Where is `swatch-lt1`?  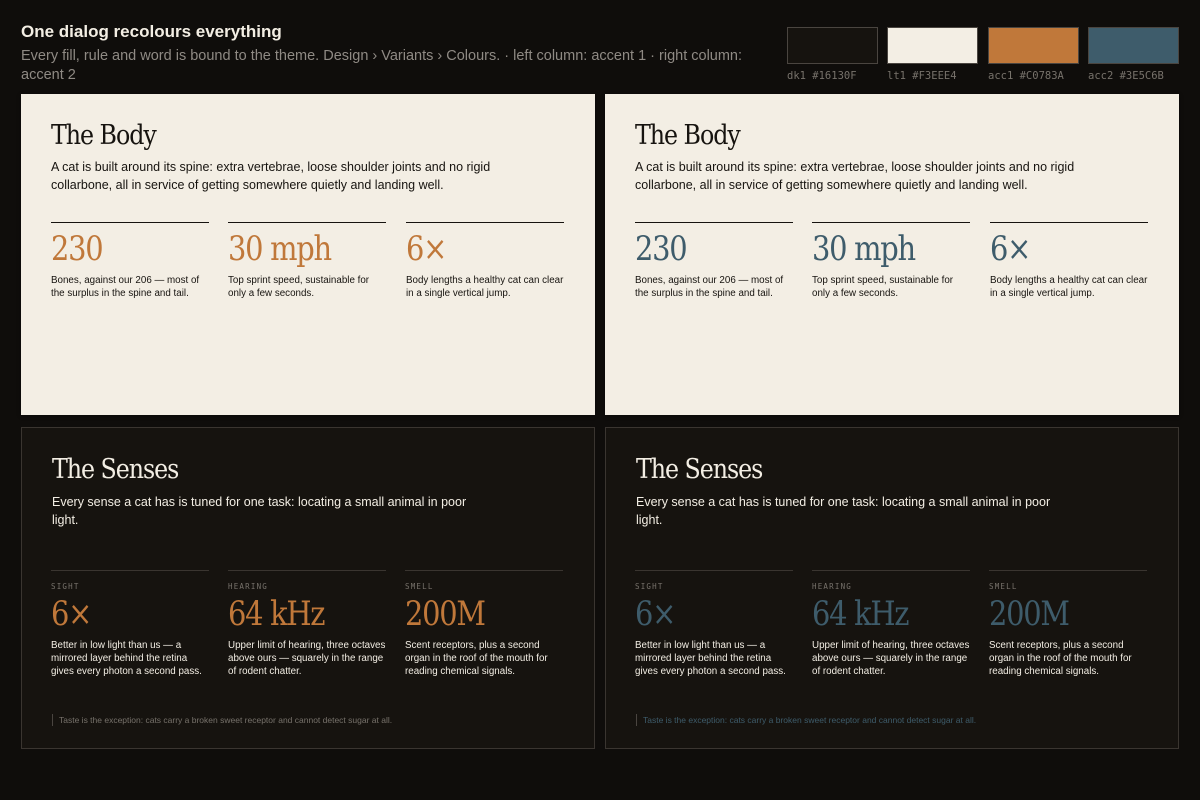 swatch-lt1 is located at coordinates (932, 45).